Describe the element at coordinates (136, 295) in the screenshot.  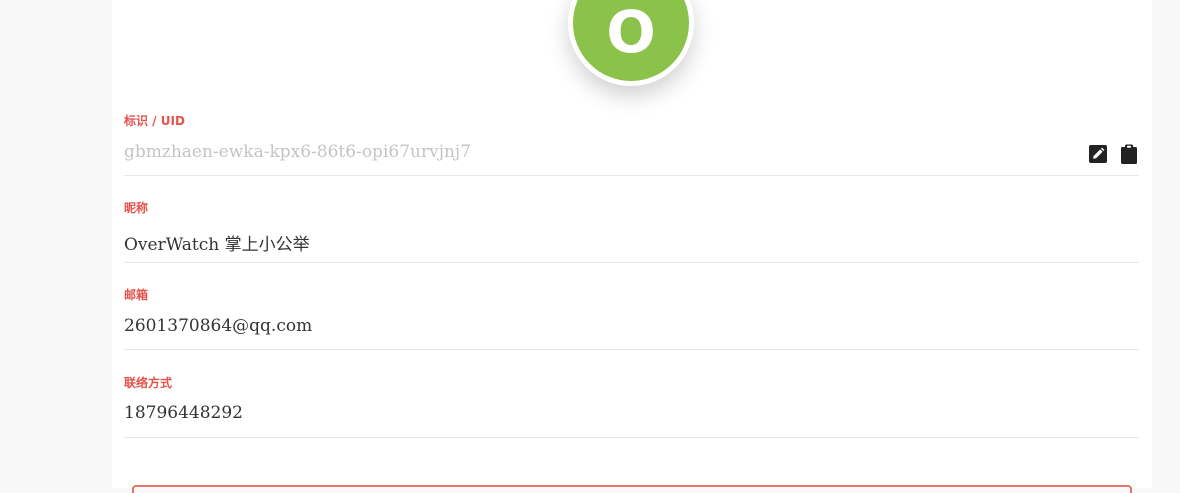
I see `email-label: 邮箱` at that location.